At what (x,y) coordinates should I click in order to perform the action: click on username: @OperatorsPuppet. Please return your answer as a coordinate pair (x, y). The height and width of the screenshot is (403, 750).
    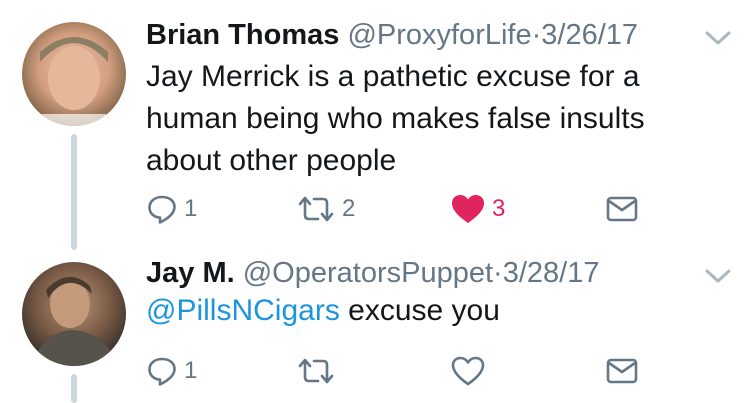
    Looking at the image, I should click on (368, 273).